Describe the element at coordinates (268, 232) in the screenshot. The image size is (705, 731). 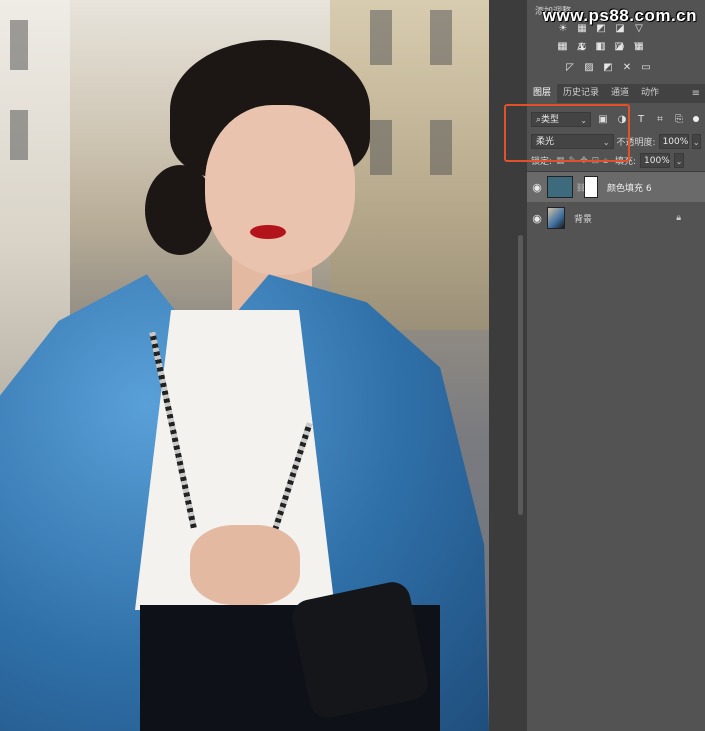
I see `lips` at that location.